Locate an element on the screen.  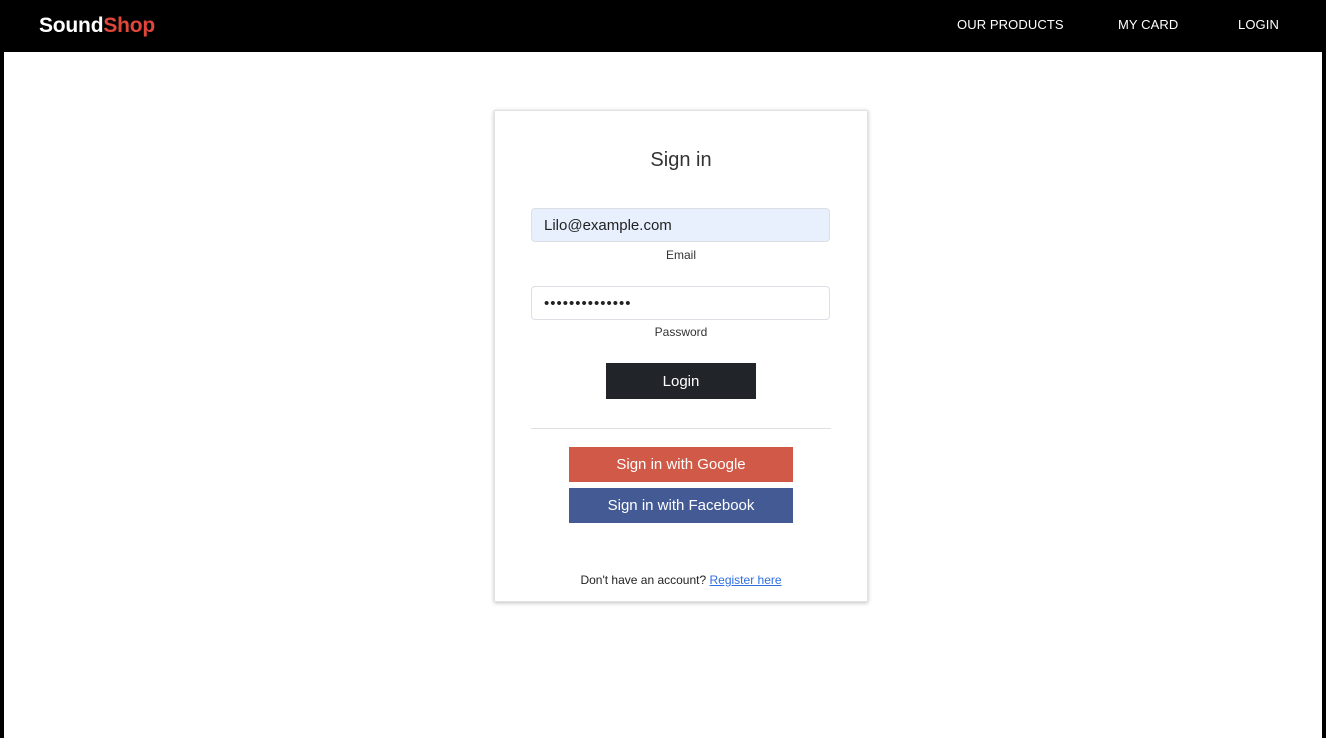
navbar: SoundShop OUR PRODUCTS MY CARD LOGIN is located at coordinates (663, 26).